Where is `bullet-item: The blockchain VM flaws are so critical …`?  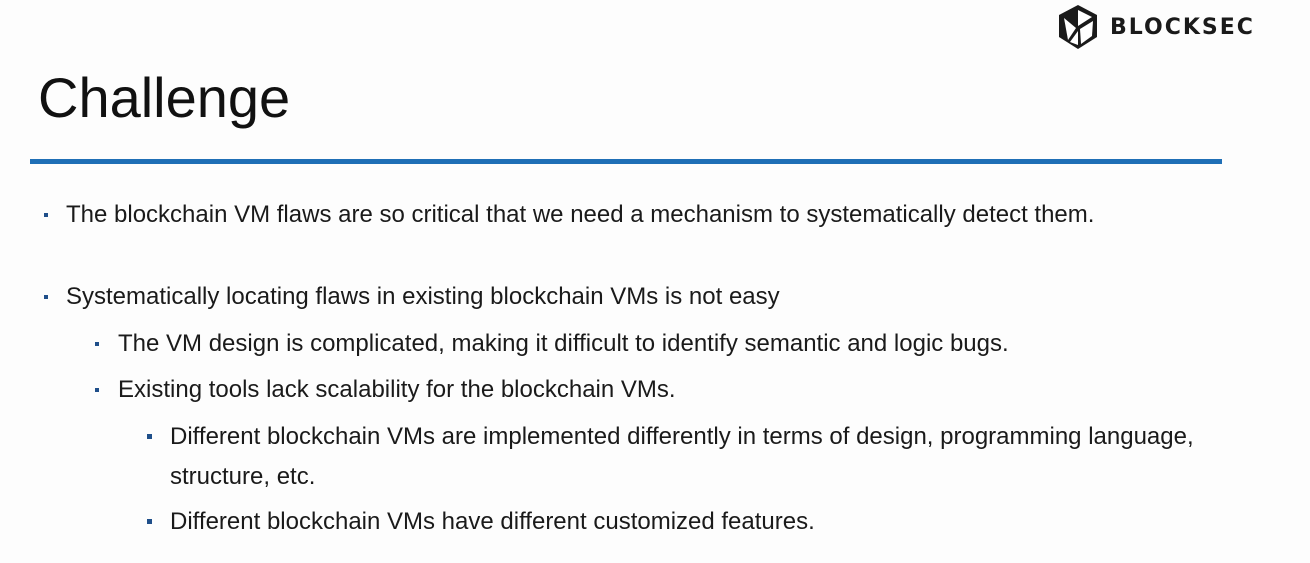 bullet-item: The blockchain VM flaws are so critical … is located at coordinates (615, 215).